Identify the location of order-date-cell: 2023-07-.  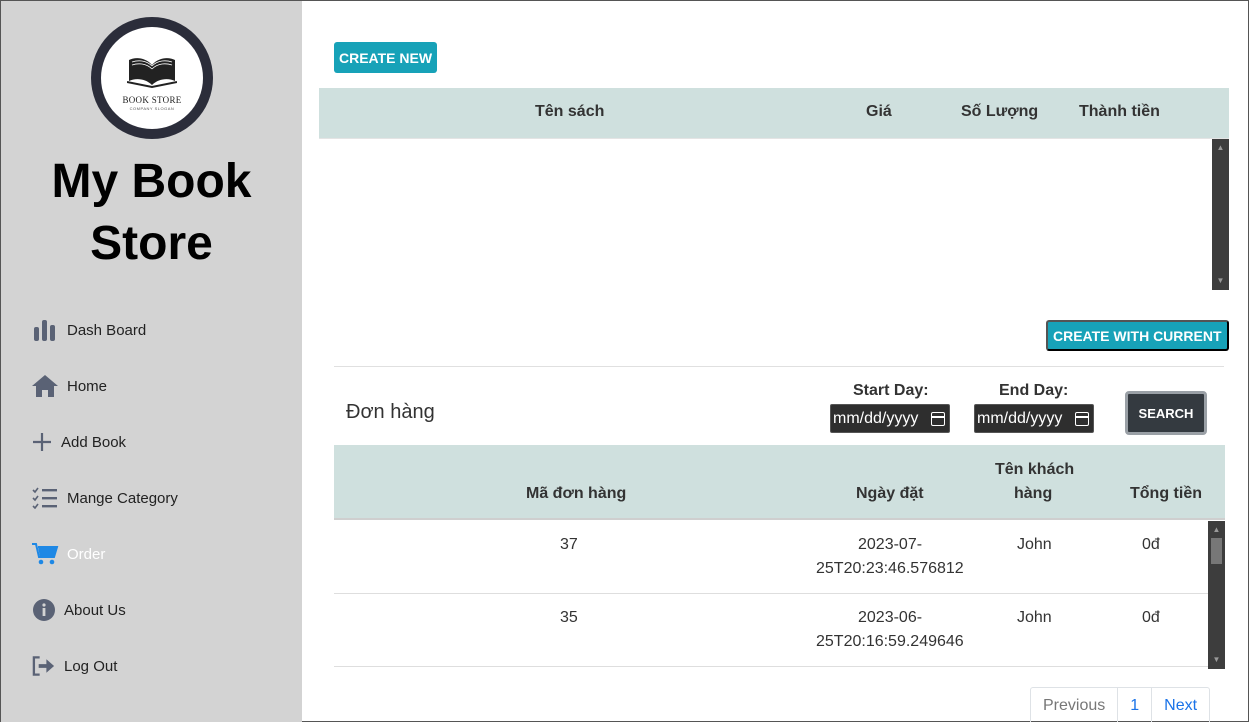
(890, 544).